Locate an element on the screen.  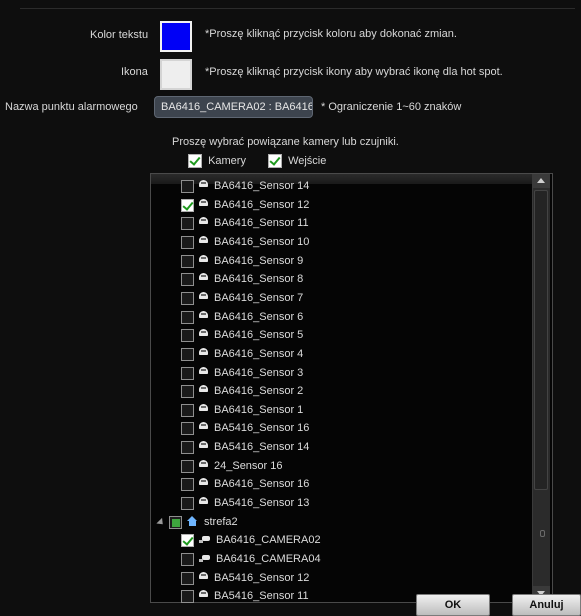
tree-item-row: BA6416_Sensor 7 is located at coordinates (242, 298).